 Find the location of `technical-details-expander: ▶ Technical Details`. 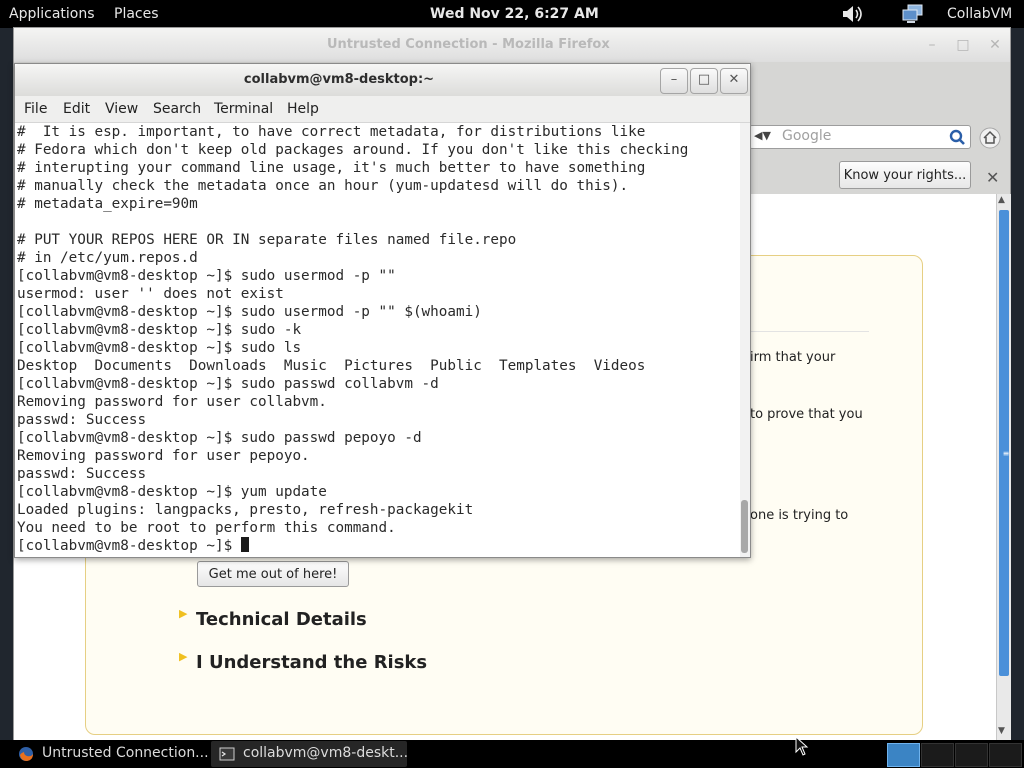

technical-details-expander: ▶ Technical Details is located at coordinates (273, 618).